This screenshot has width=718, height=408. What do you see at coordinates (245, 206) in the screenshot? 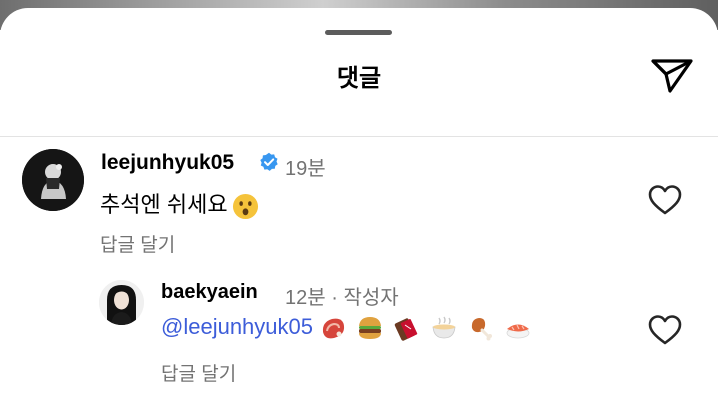
I see `astonished-face-emoji-icon` at bounding box center [245, 206].